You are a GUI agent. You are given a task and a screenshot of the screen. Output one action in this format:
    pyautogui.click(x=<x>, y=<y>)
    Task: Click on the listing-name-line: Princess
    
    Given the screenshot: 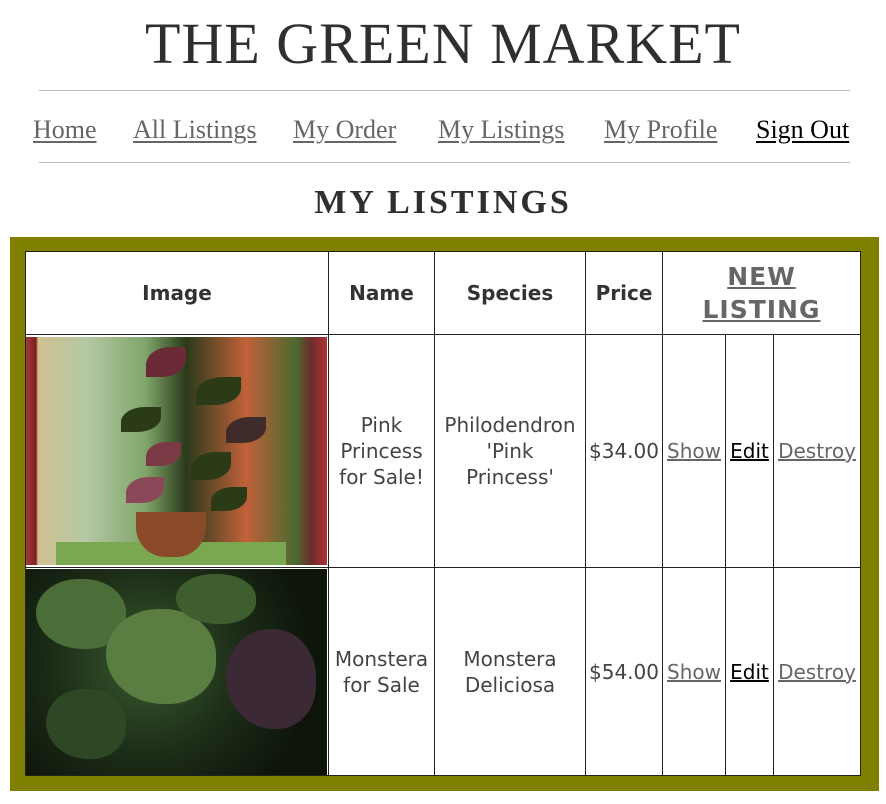 What is the action you would take?
    pyautogui.click(x=381, y=451)
    